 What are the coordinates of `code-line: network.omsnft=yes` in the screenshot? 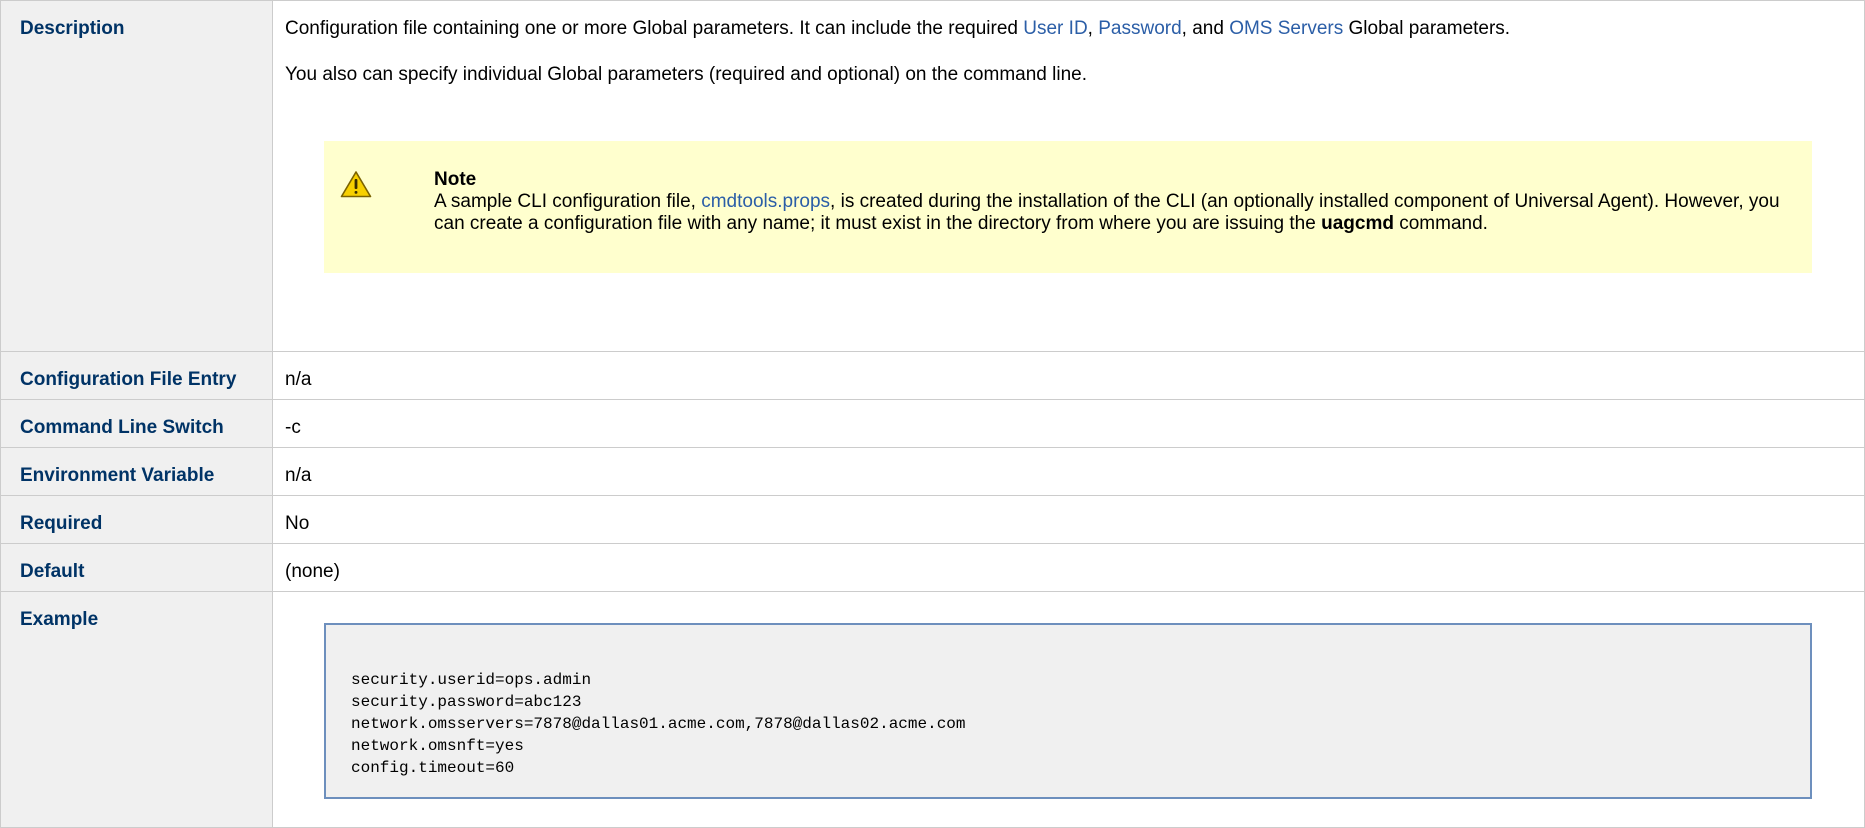 It's located at (437, 746).